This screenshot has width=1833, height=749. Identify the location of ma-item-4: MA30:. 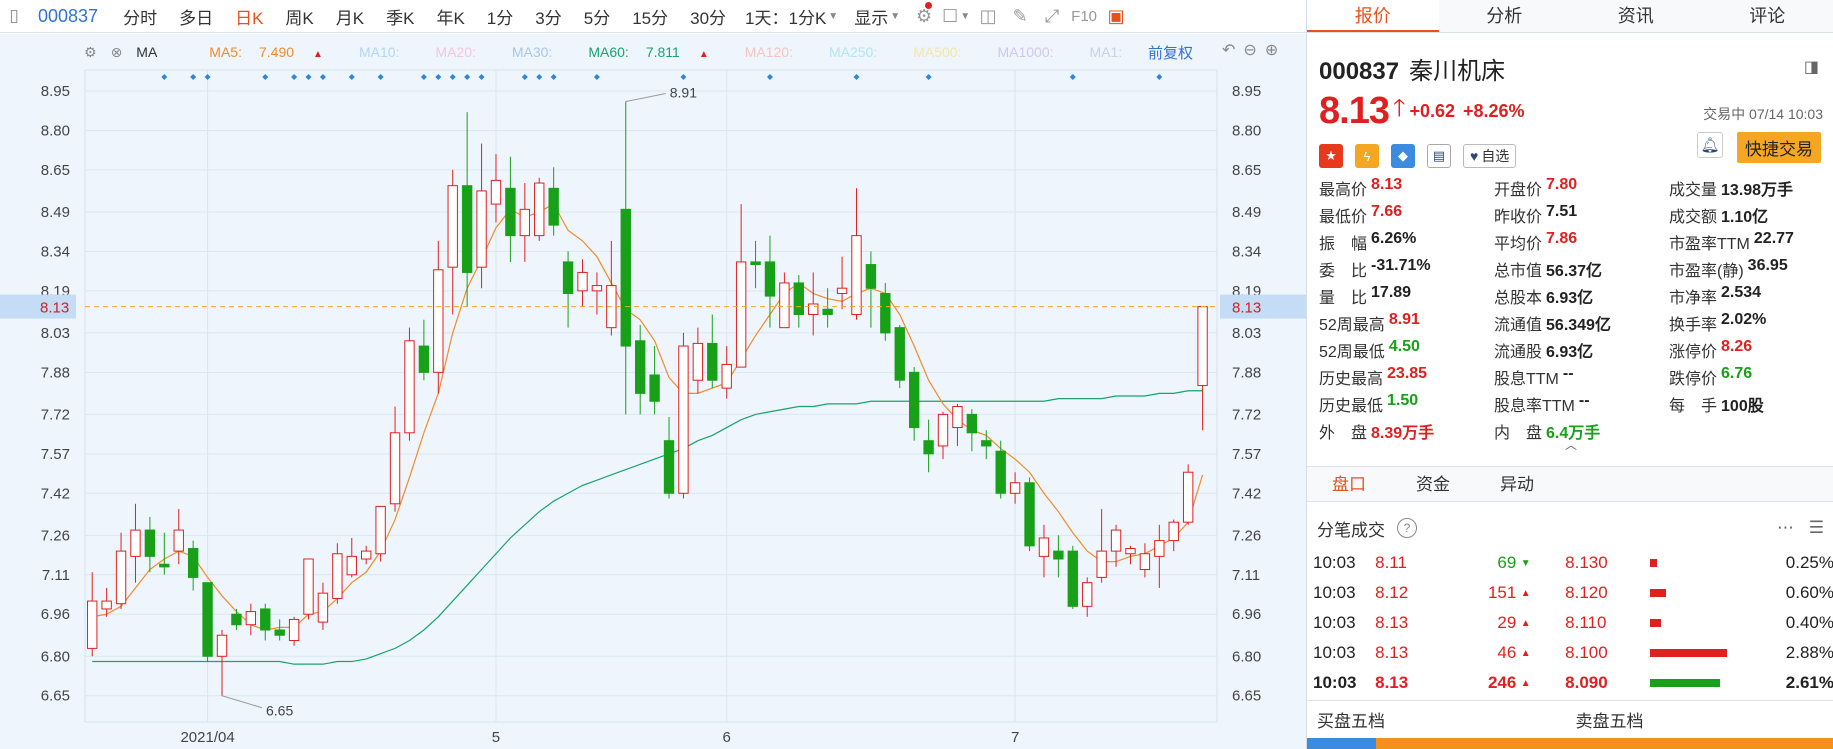
(539, 52).